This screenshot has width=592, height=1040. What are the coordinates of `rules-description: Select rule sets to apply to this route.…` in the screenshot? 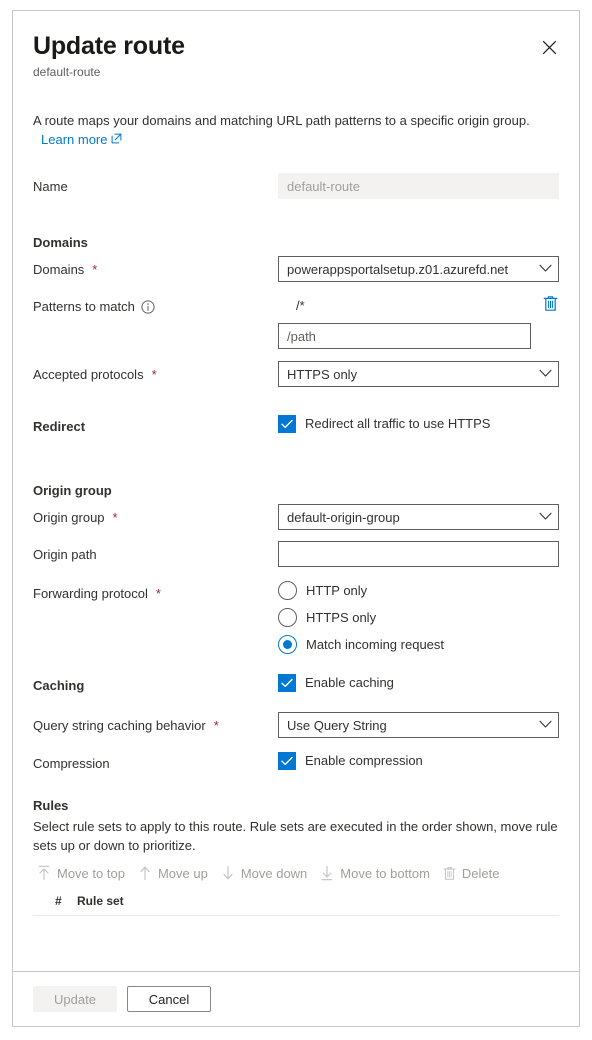 It's located at (295, 836).